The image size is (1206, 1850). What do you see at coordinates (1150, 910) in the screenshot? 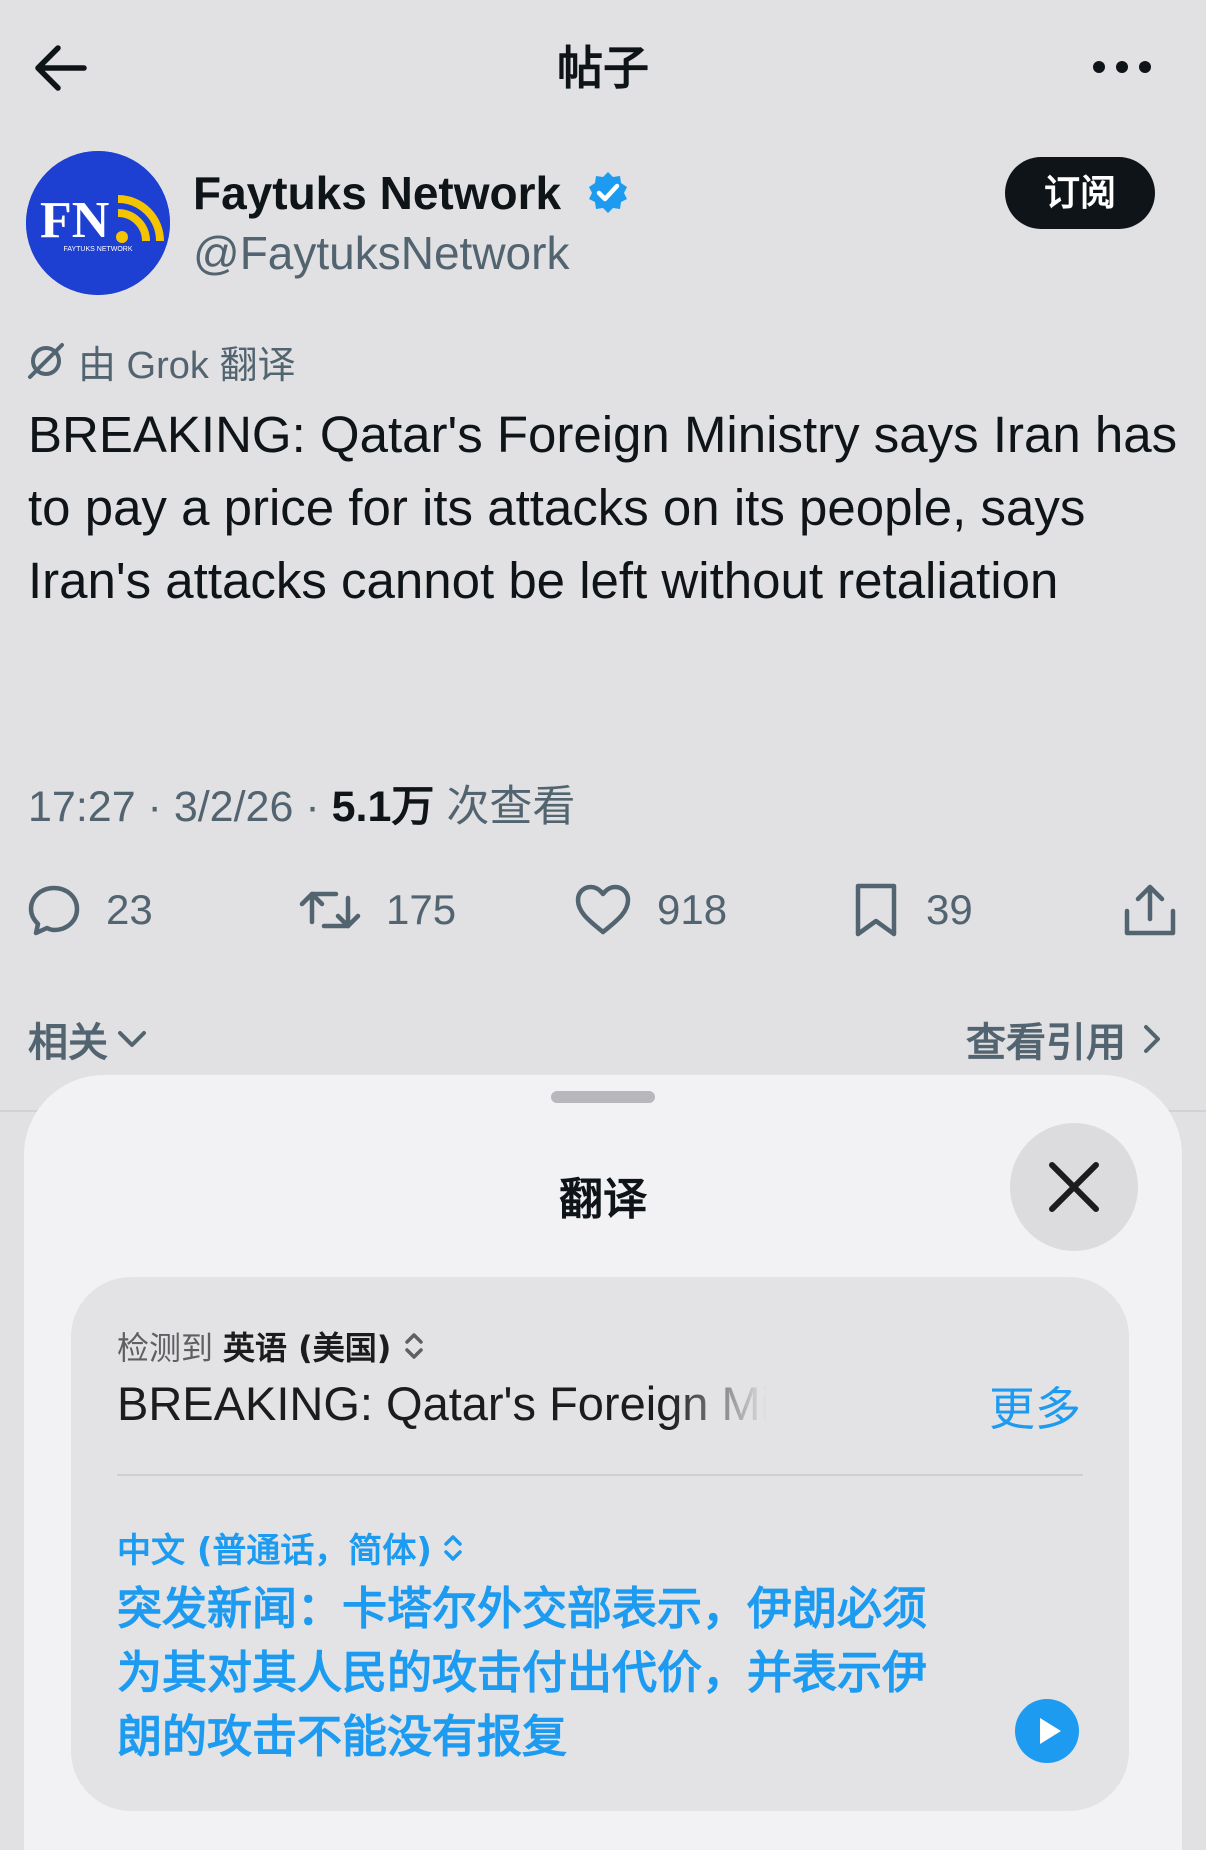
I see `share-icon` at bounding box center [1150, 910].